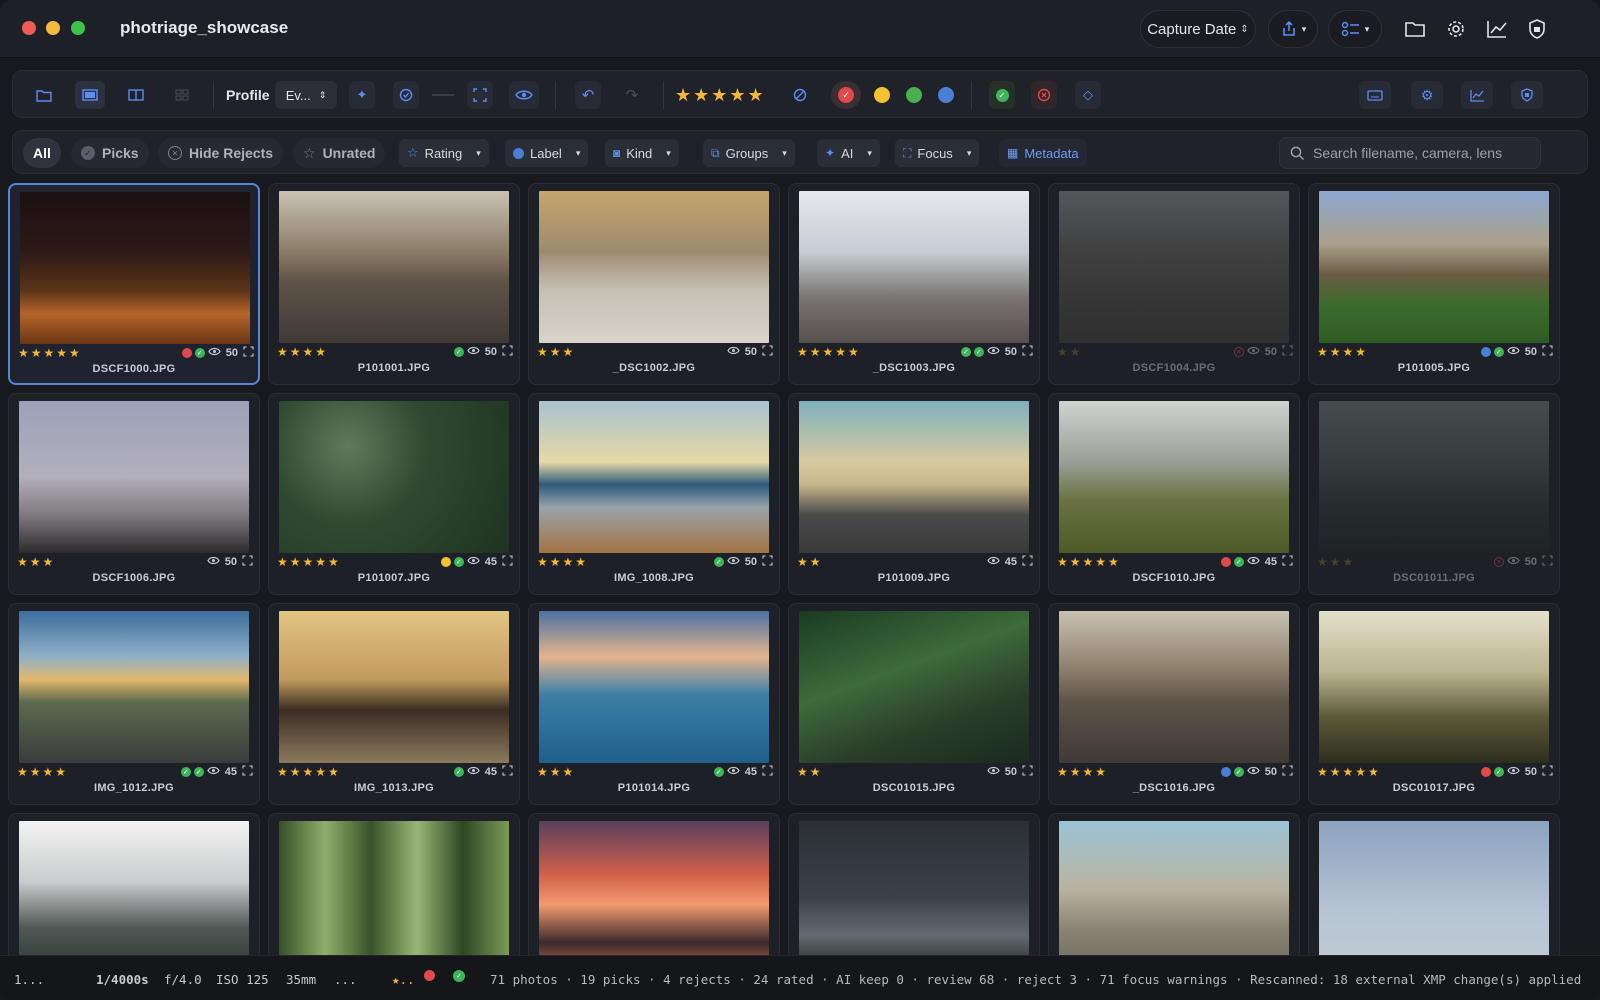 Image resolution: width=1600 pixels, height=1000 pixels. What do you see at coordinates (800, 95) in the screenshot?
I see `clear-rating-button` at bounding box center [800, 95].